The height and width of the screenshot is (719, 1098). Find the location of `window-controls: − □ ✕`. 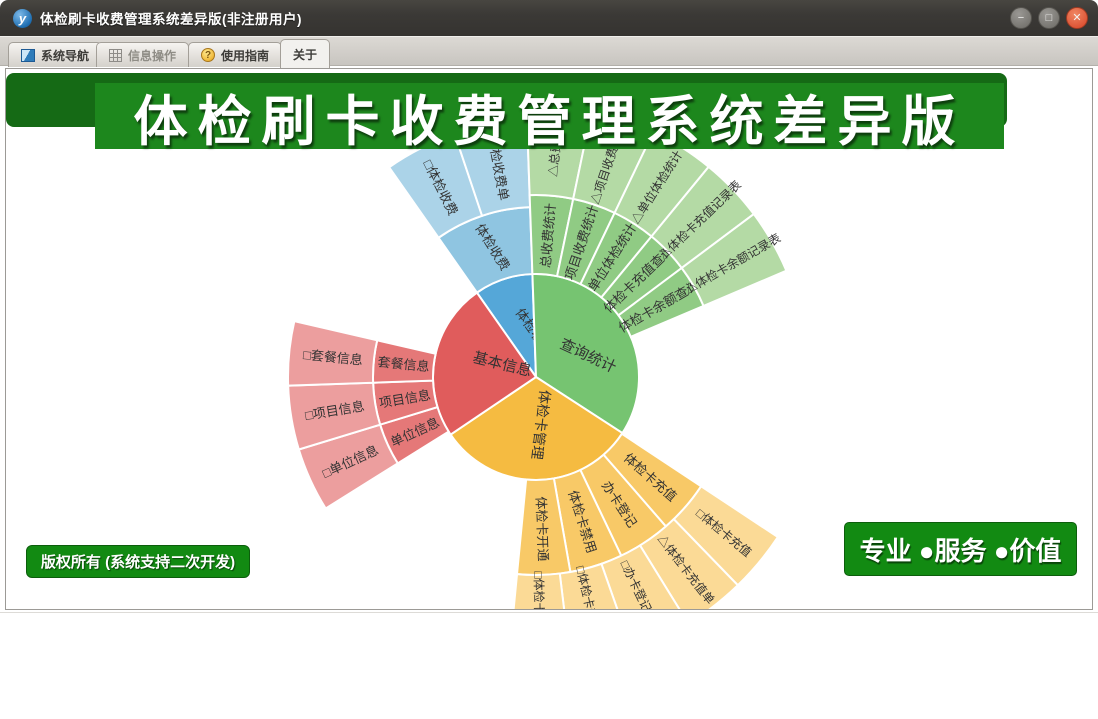

window-controls: − □ ✕ is located at coordinates (1049, 18).